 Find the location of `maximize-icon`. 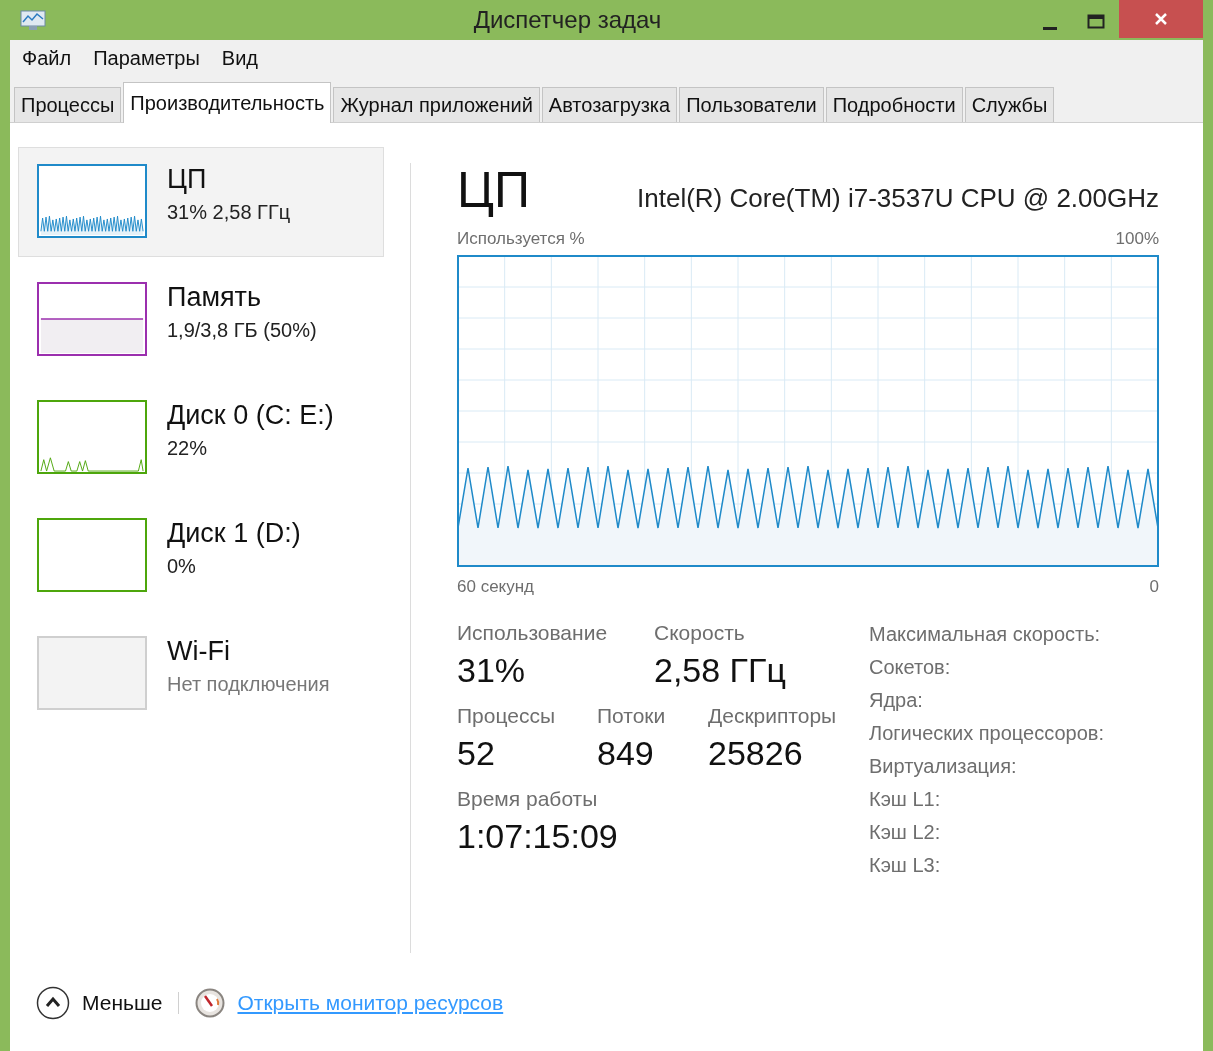

maximize-icon is located at coordinates (1096, 22).